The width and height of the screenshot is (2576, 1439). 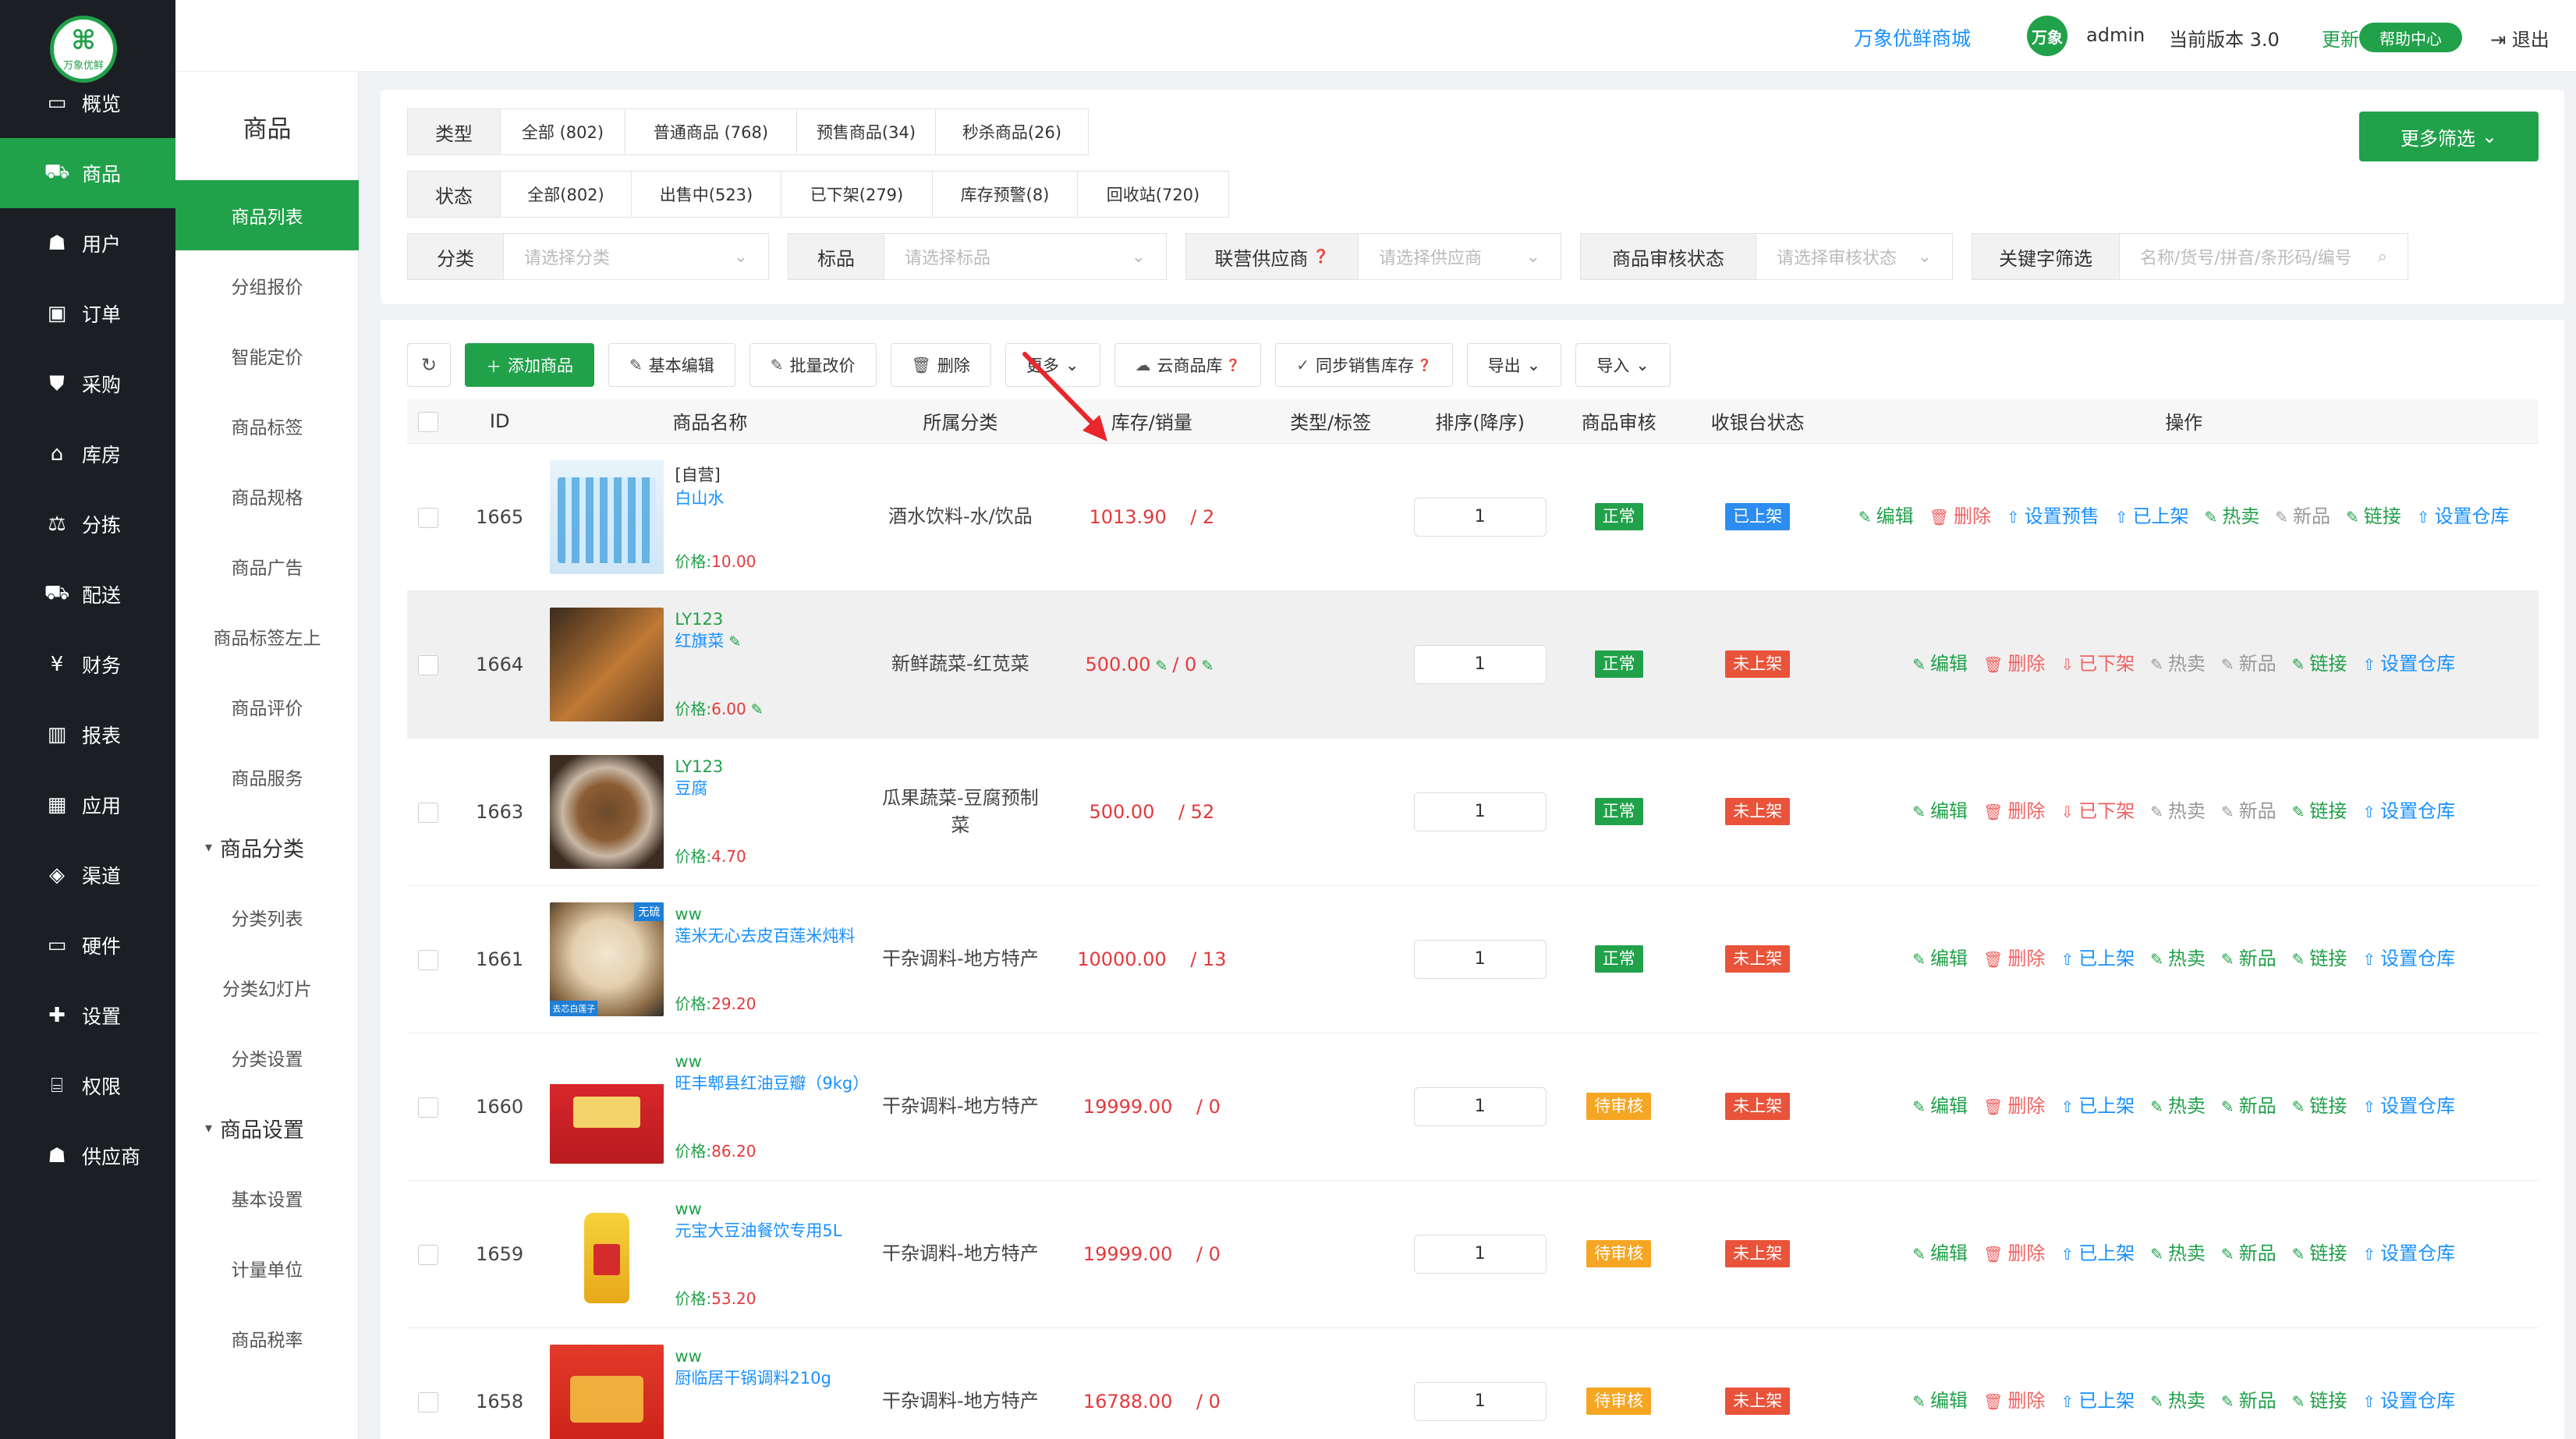 What do you see at coordinates (267, 426) in the screenshot?
I see `sub-item-3: 商品标签` at bounding box center [267, 426].